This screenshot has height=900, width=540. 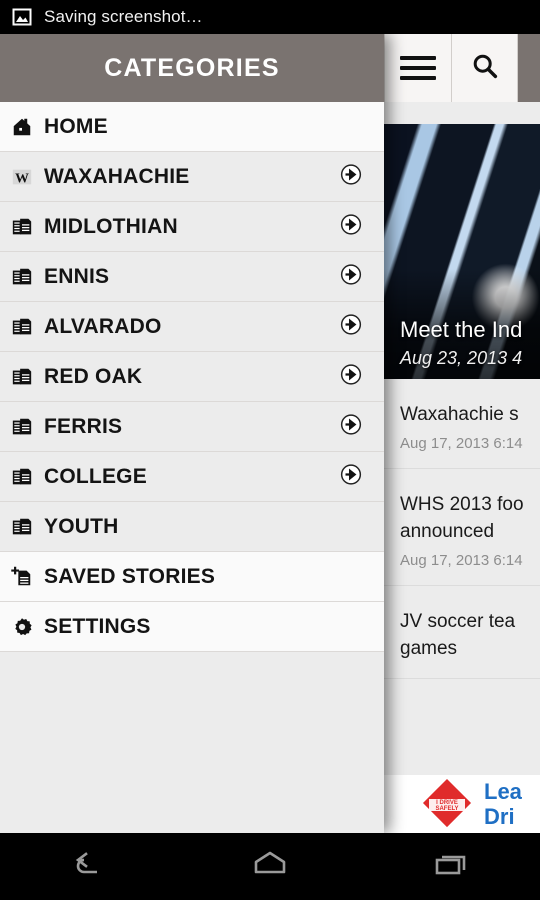 I want to click on sidebar-item-red-oak: RED OAK, so click(x=192, y=377).